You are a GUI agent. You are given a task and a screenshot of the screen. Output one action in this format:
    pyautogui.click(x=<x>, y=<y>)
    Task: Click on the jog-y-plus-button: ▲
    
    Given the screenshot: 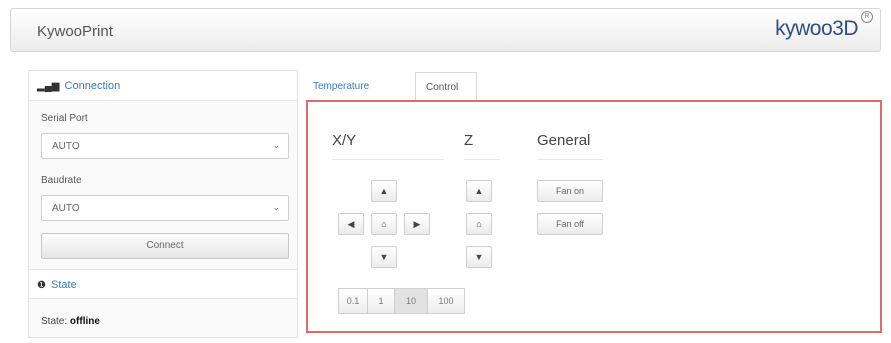 What is the action you would take?
    pyautogui.click(x=384, y=191)
    